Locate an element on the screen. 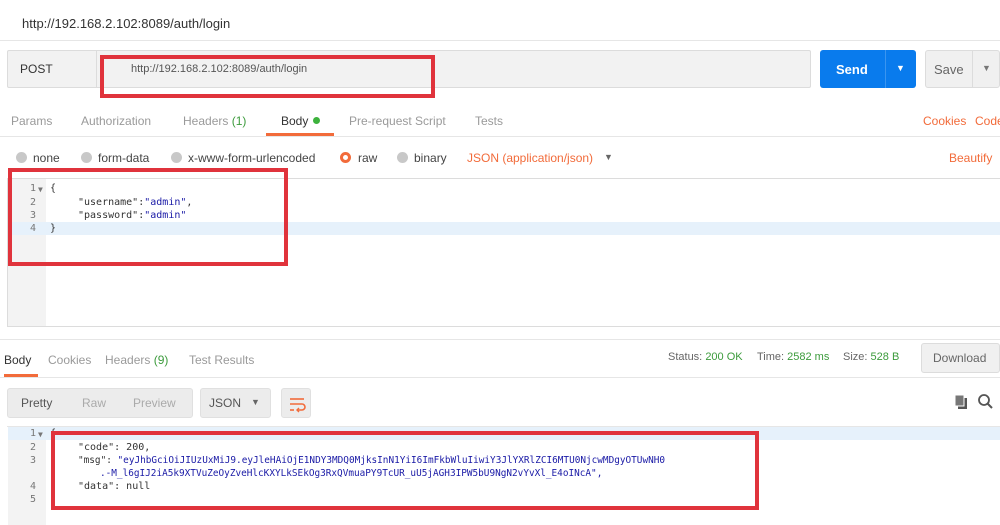 This screenshot has width=1000, height=525. headers-count: (1) is located at coordinates (239, 121).